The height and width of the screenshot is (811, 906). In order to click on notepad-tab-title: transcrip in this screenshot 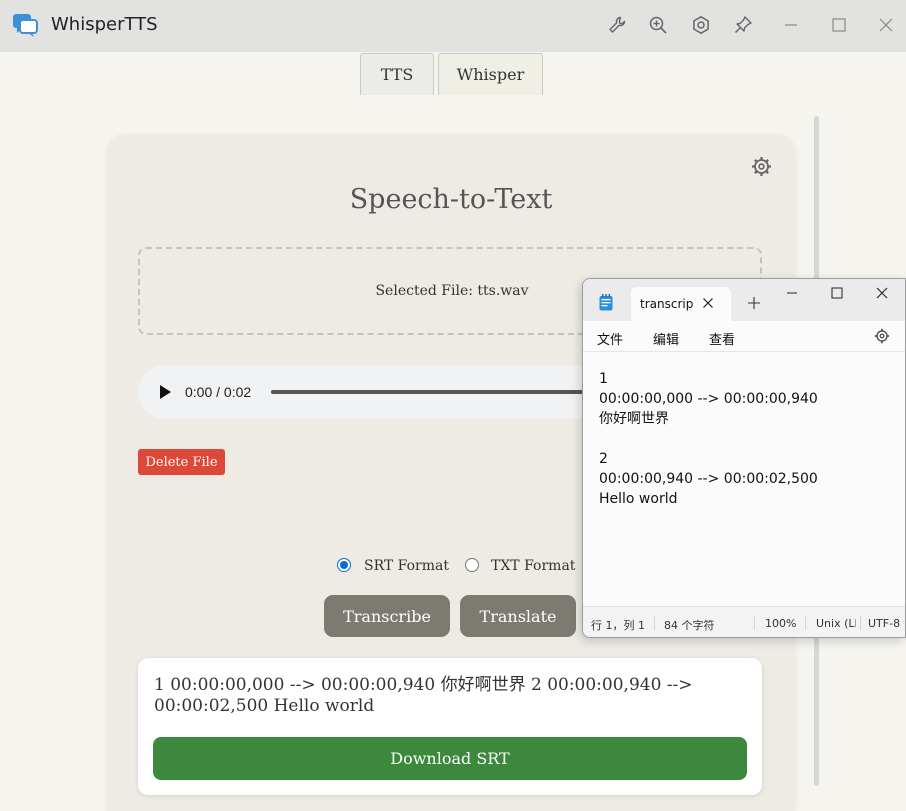, I will do `click(667, 304)`.